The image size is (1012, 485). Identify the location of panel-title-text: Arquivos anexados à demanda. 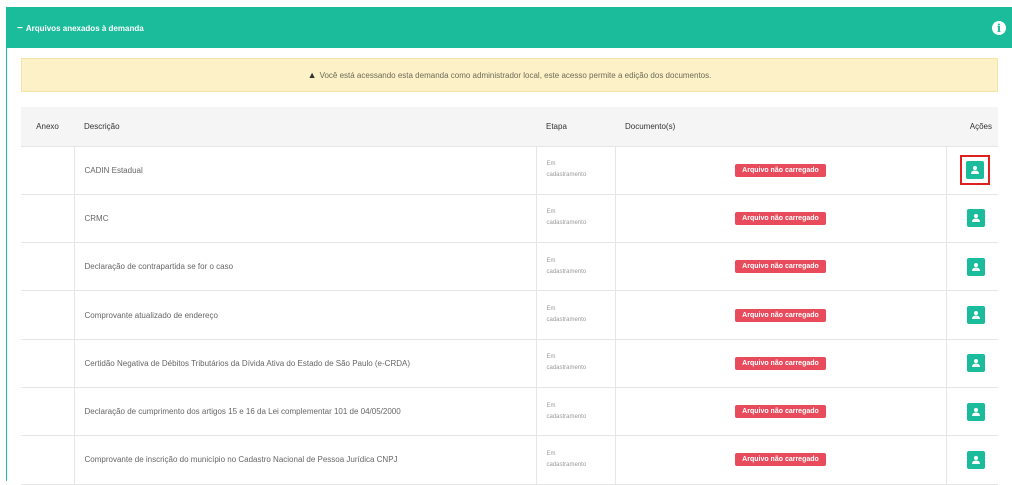
(84, 28).